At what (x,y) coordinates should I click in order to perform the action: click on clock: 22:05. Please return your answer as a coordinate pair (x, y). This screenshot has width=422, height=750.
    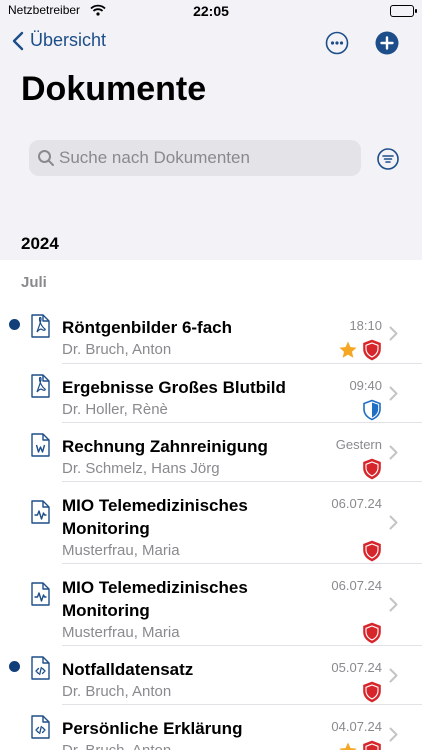
    Looking at the image, I should click on (211, 11).